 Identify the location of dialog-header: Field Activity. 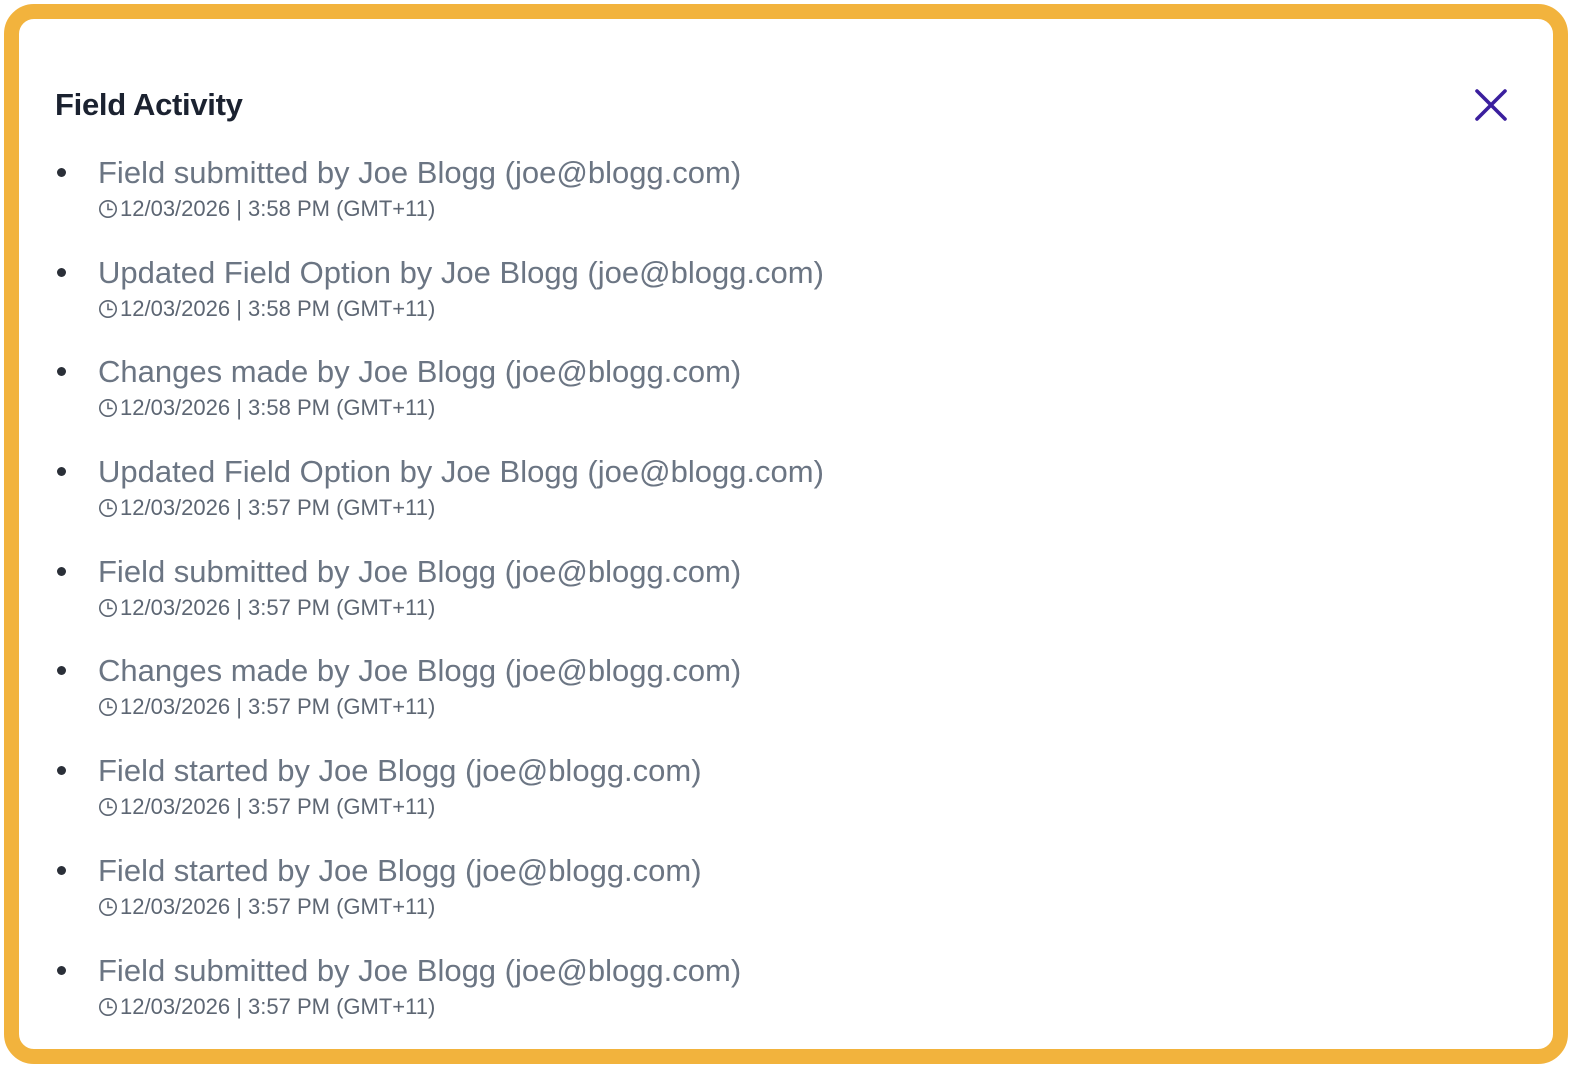
(786, 109).